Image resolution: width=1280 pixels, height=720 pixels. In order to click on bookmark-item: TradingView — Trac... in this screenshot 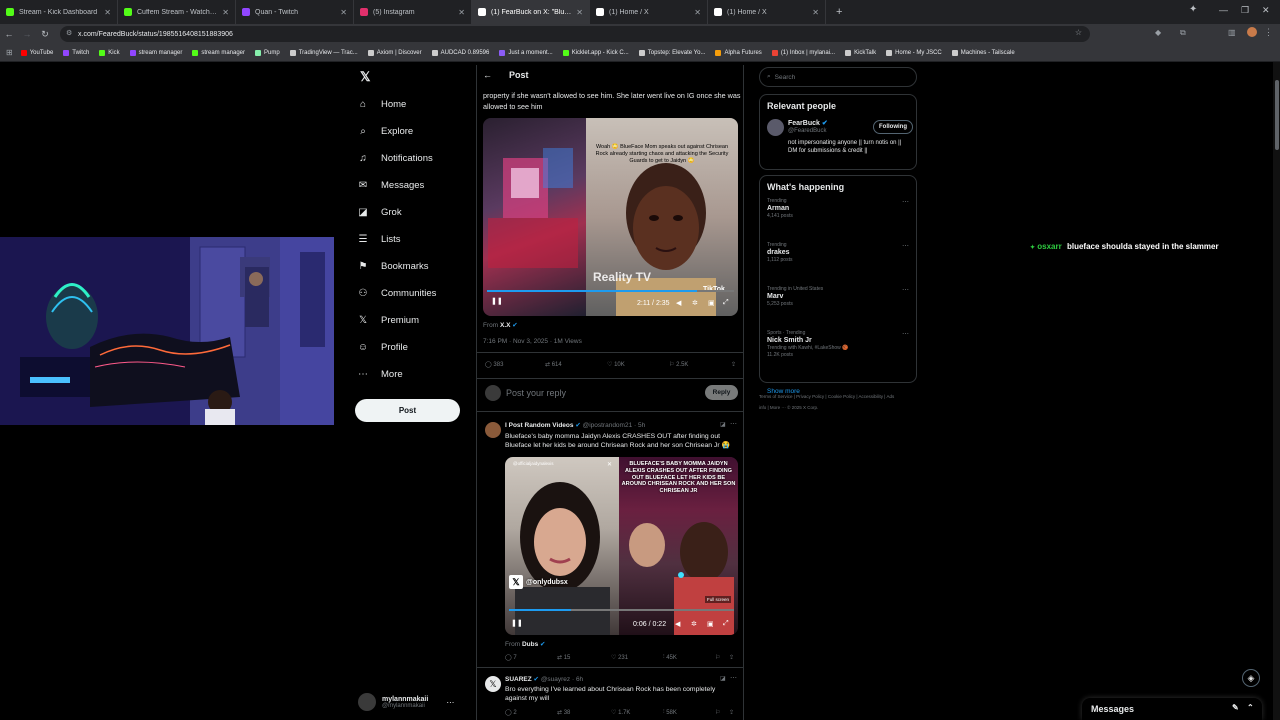, I will do `click(323, 52)`.